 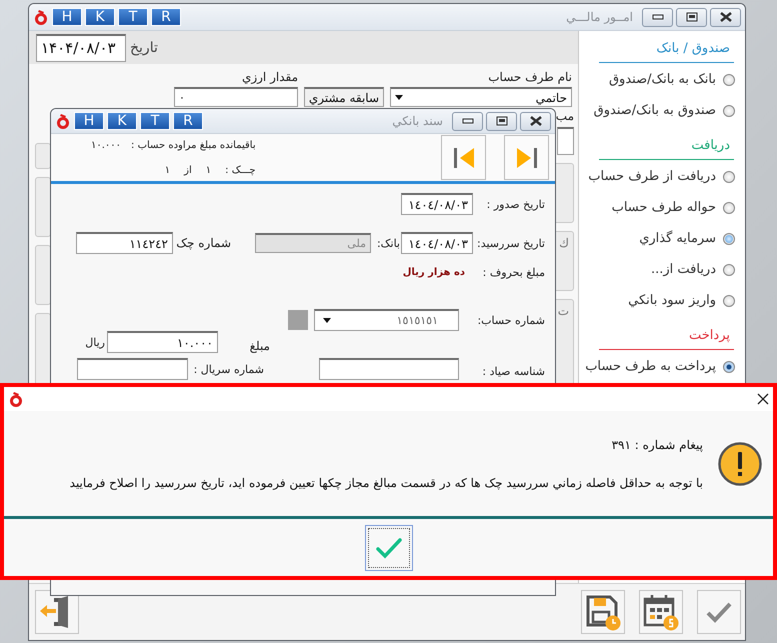 I want to click on account-number-dropdown: ١٥١٥١٥١, so click(x=386, y=320).